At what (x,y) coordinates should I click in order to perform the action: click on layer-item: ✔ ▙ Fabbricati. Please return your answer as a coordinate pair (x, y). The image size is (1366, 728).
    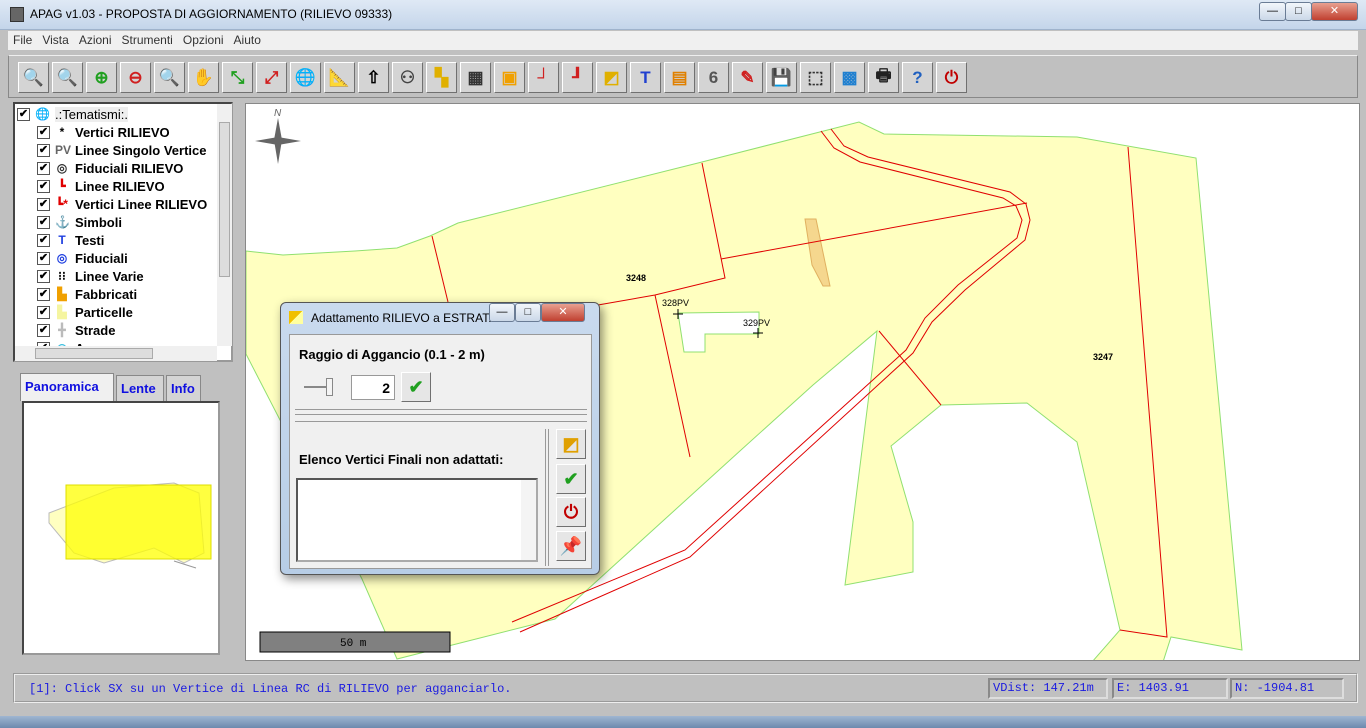
    Looking at the image, I should click on (127, 294).